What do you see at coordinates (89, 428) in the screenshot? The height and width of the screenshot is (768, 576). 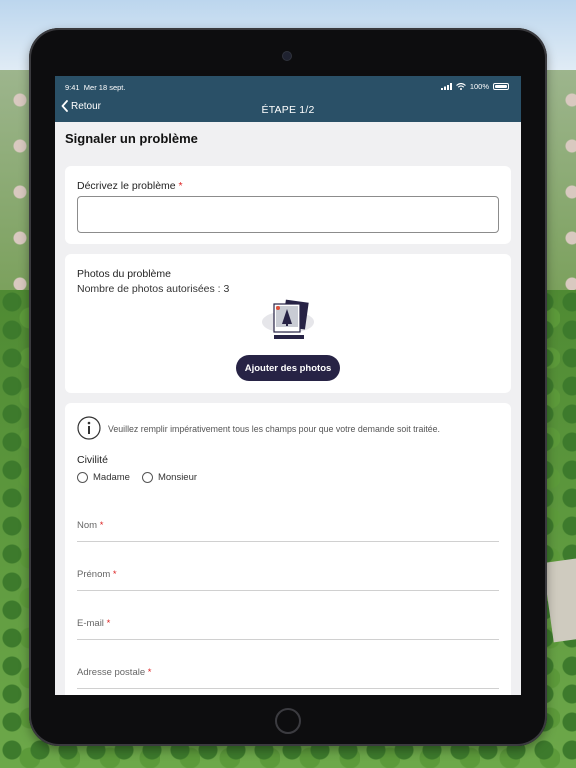 I see `info-icon` at bounding box center [89, 428].